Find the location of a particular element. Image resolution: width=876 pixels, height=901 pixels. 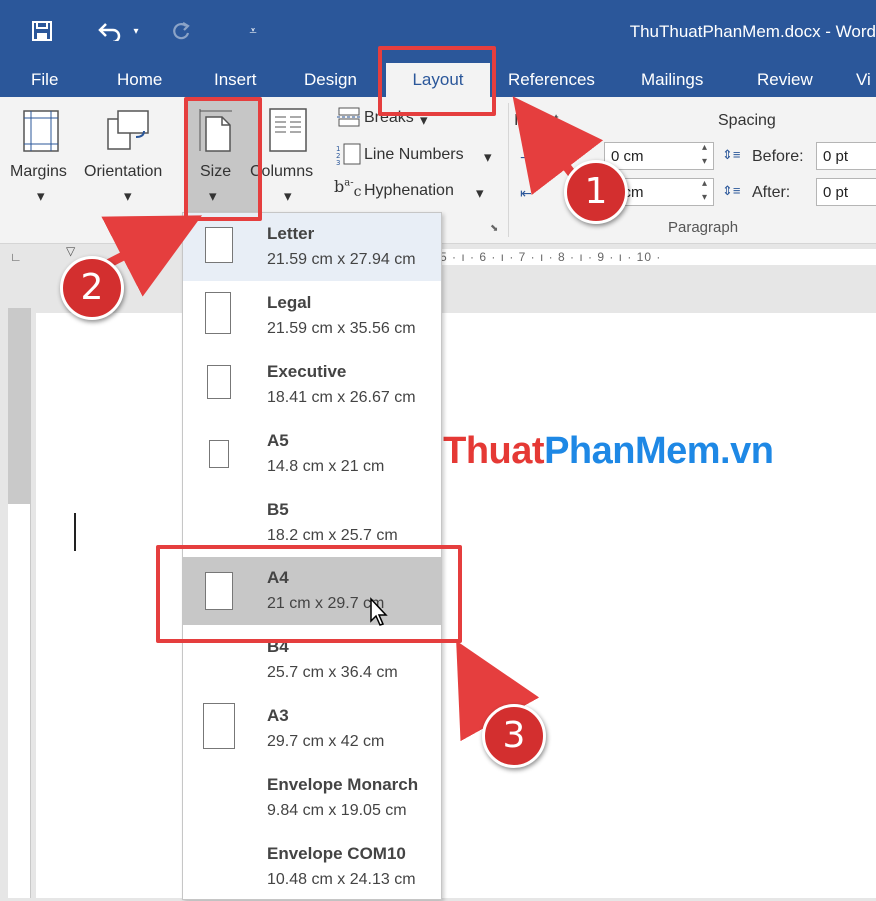

step-3-badge: 3 is located at coordinates (514, 736).